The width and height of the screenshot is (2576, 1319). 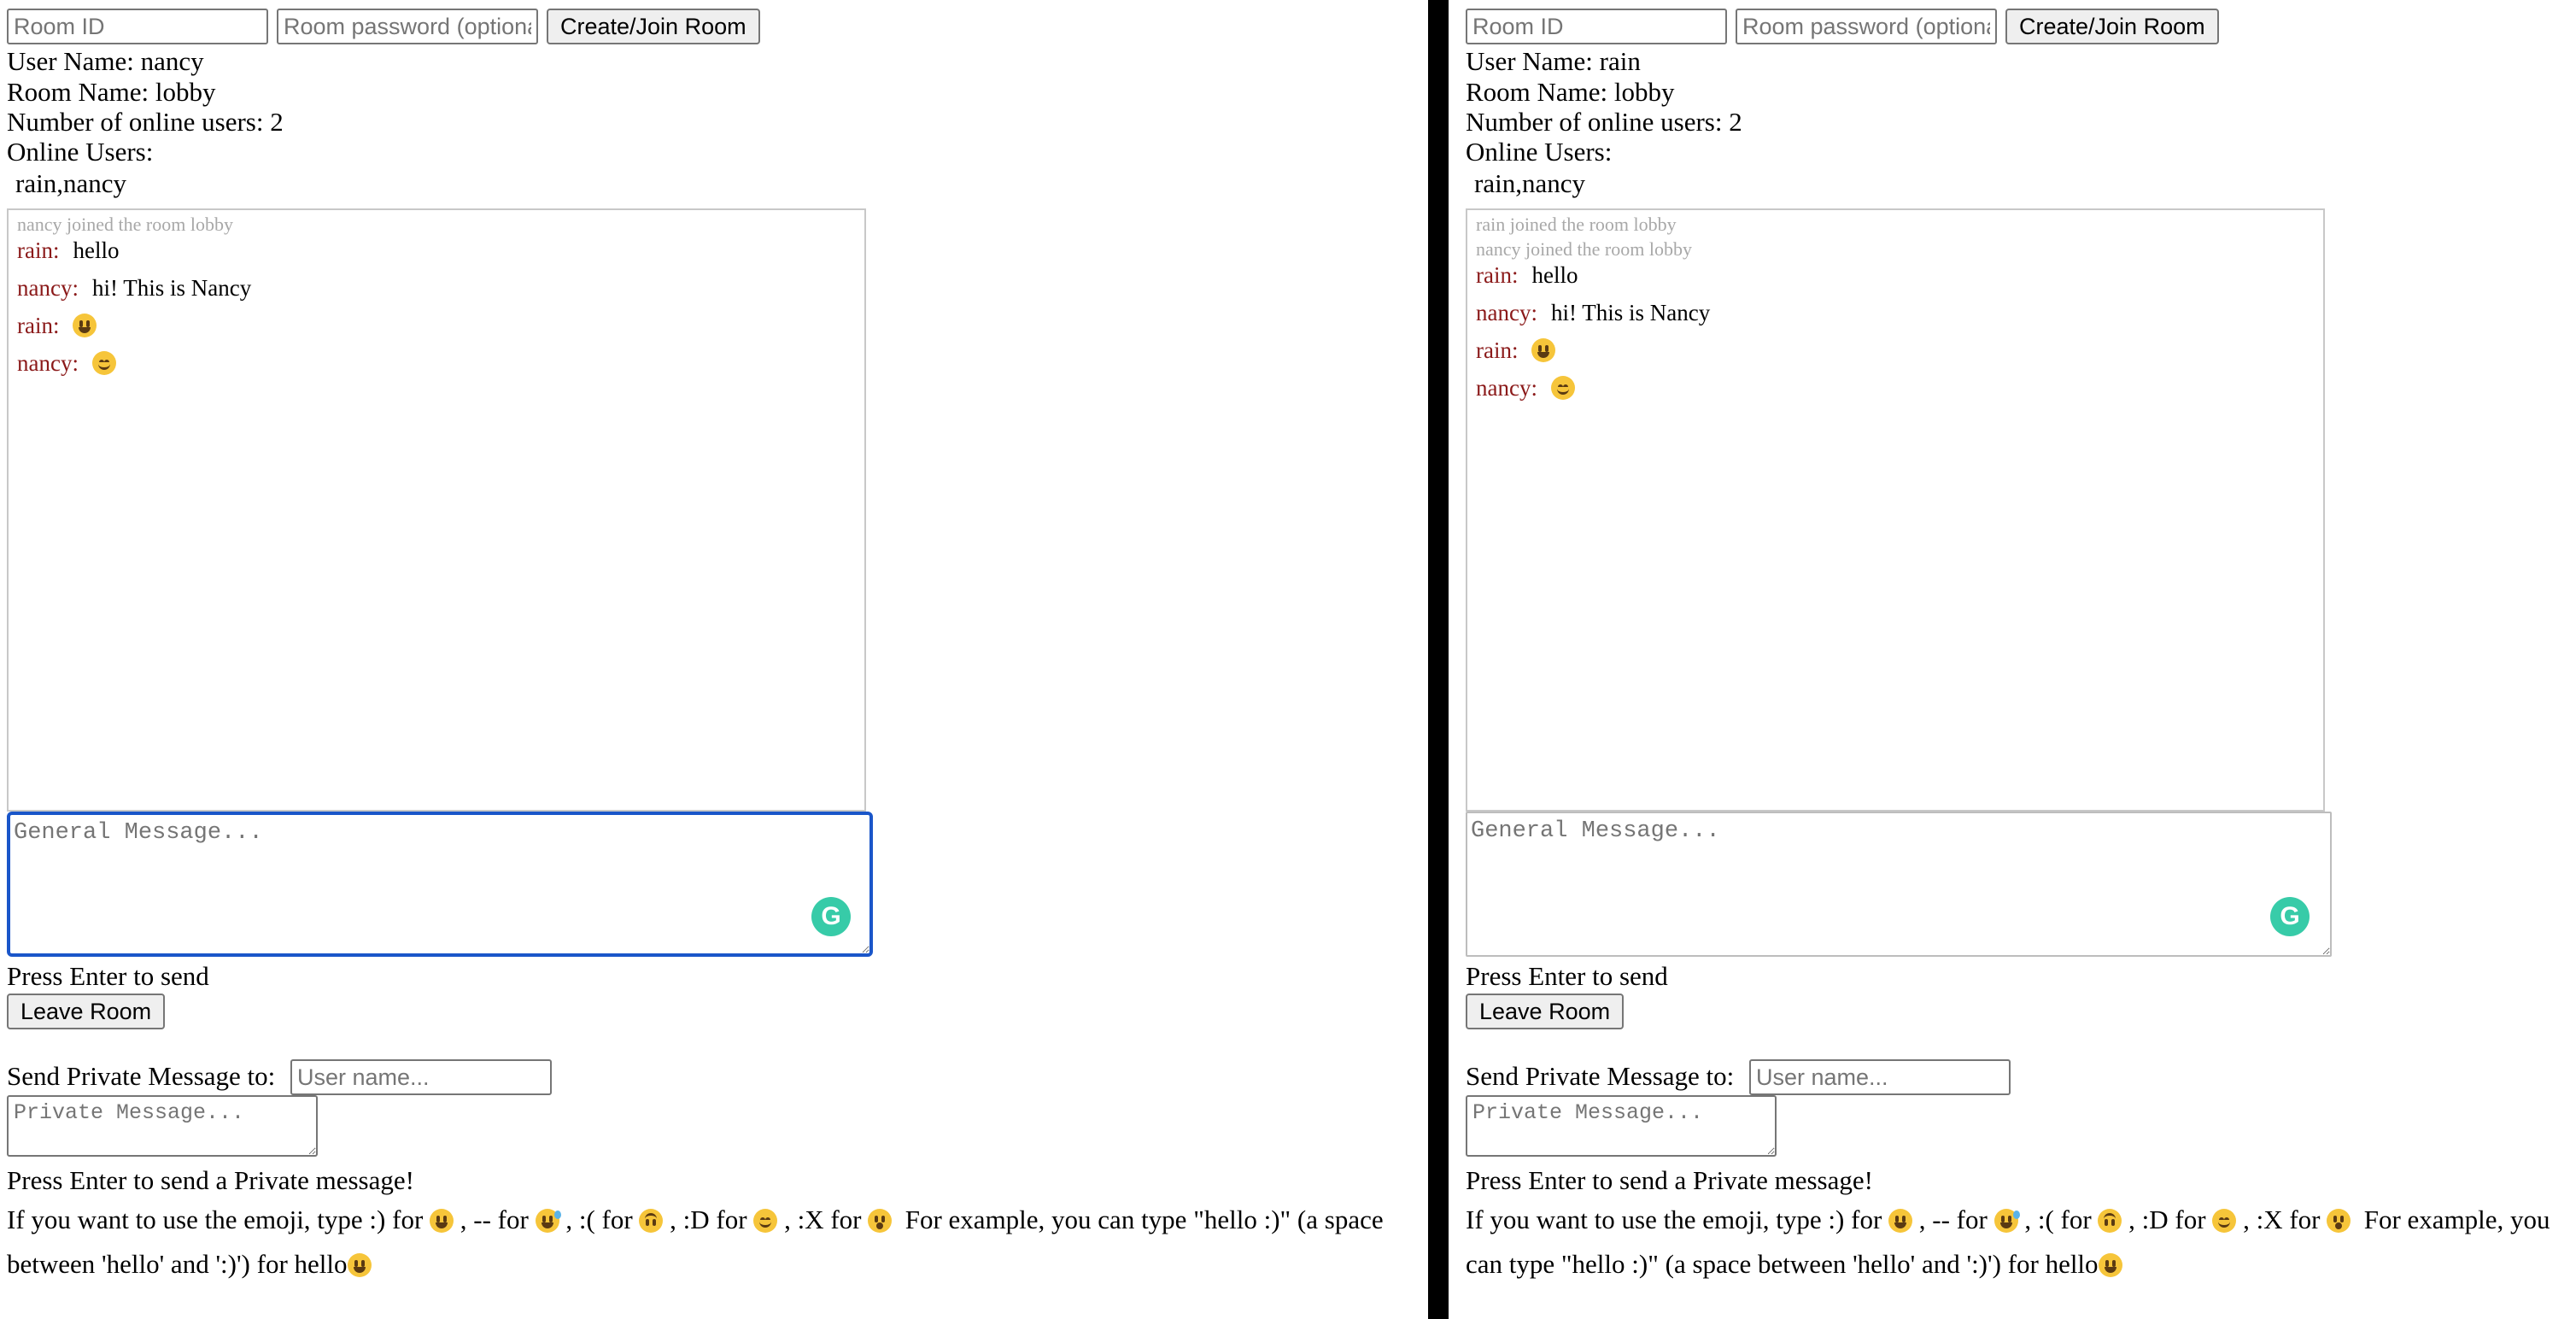 What do you see at coordinates (1576, 225) in the screenshot?
I see `system-message: rain joined the room lobby` at bounding box center [1576, 225].